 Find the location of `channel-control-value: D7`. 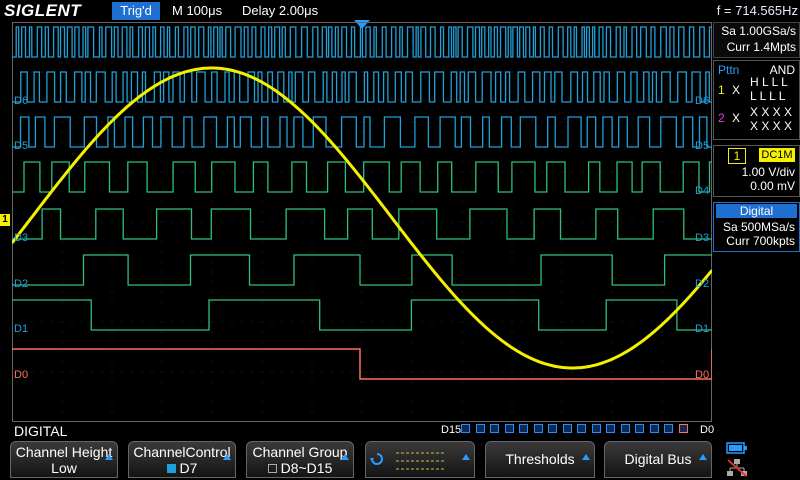

channel-control-value: D7 is located at coordinates (188, 468).